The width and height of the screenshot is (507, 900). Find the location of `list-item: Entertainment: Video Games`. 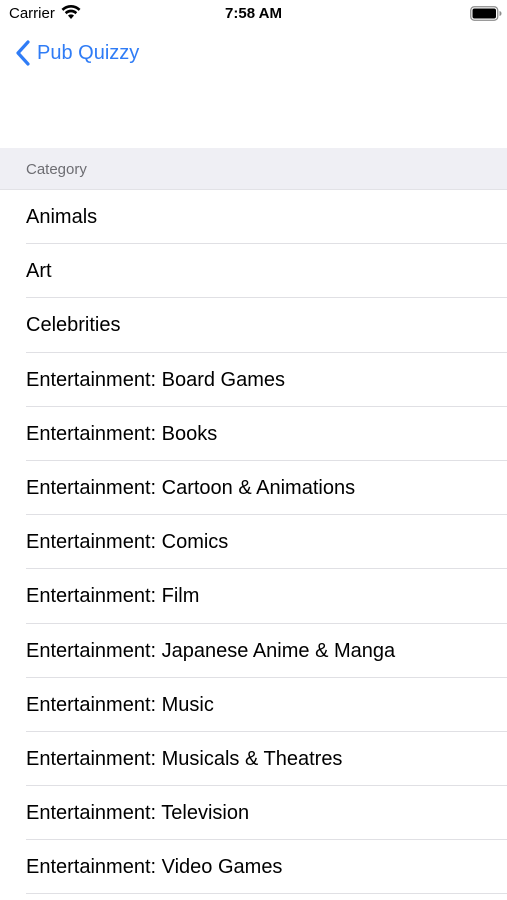

list-item: Entertainment: Video Games is located at coordinates (253, 867).